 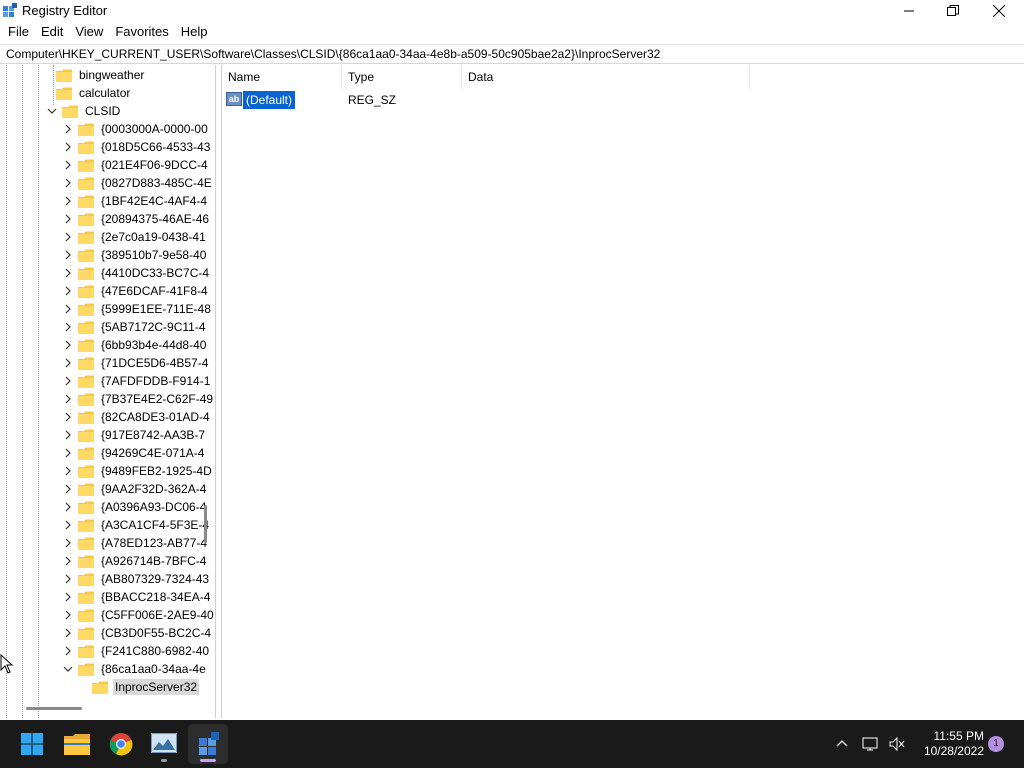 I want to click on taskbar-chrome, so click(x=121, y=744).